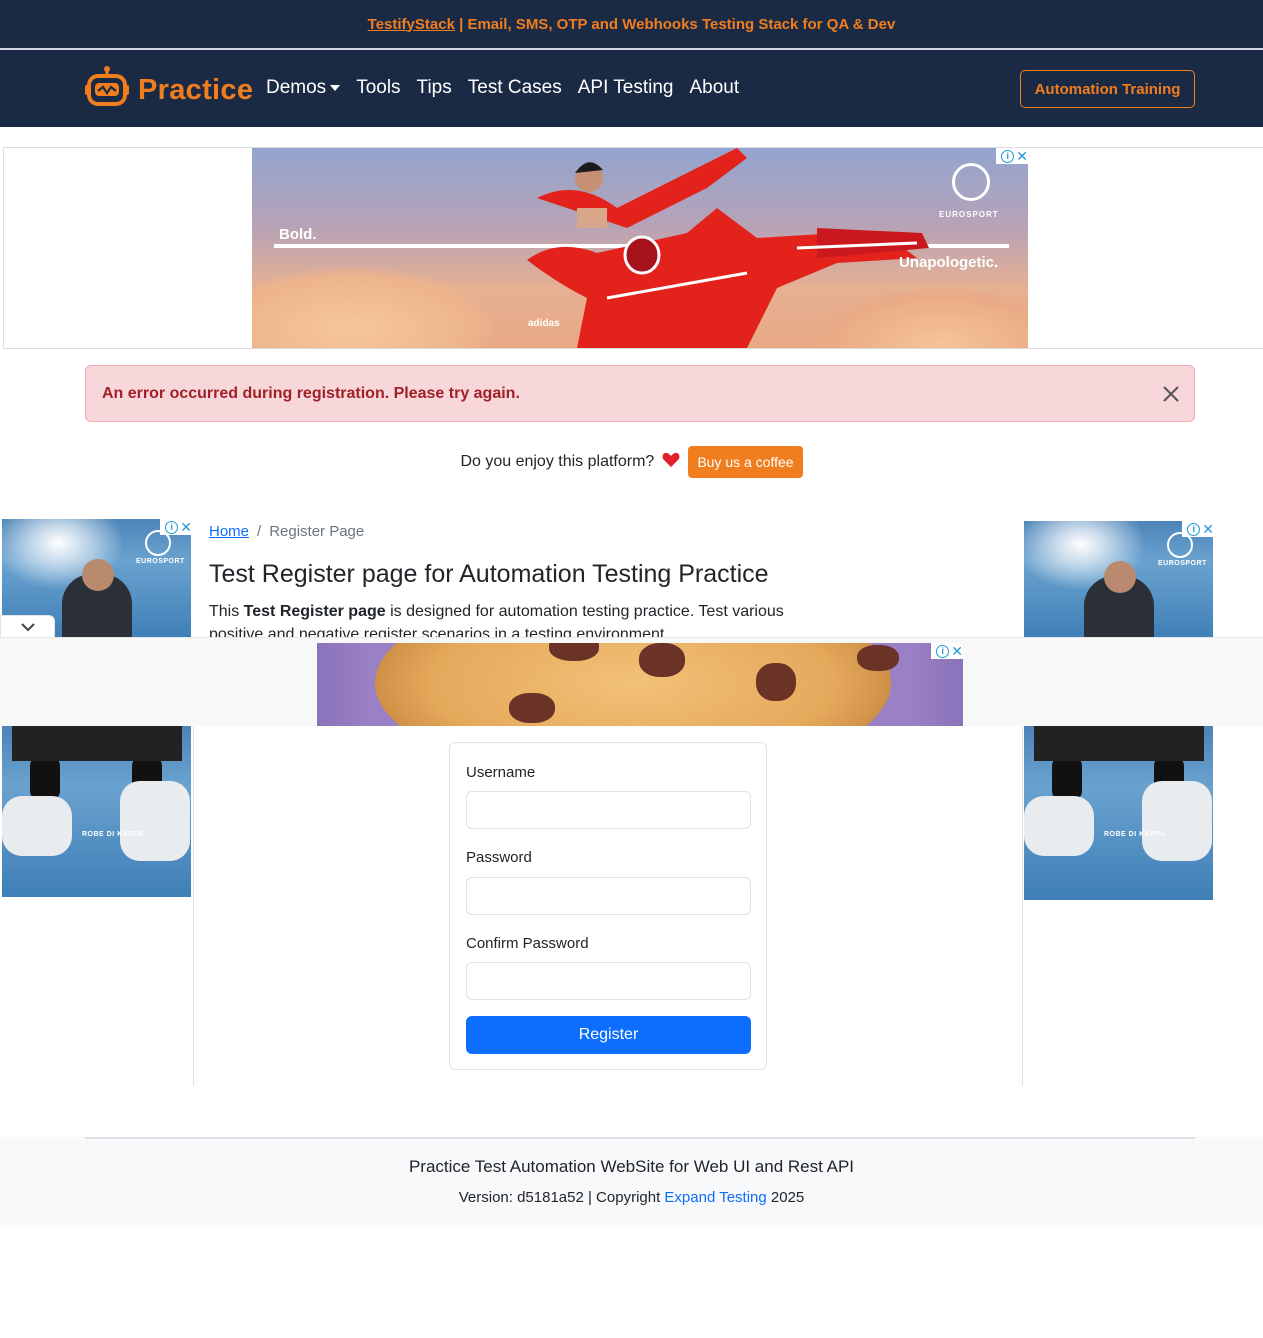 This screenshot has width=1263, height=1338. I want to click on top-ad-banner: Bold. Unapologetic. EUROSPORT adidas, so click(640, 248).